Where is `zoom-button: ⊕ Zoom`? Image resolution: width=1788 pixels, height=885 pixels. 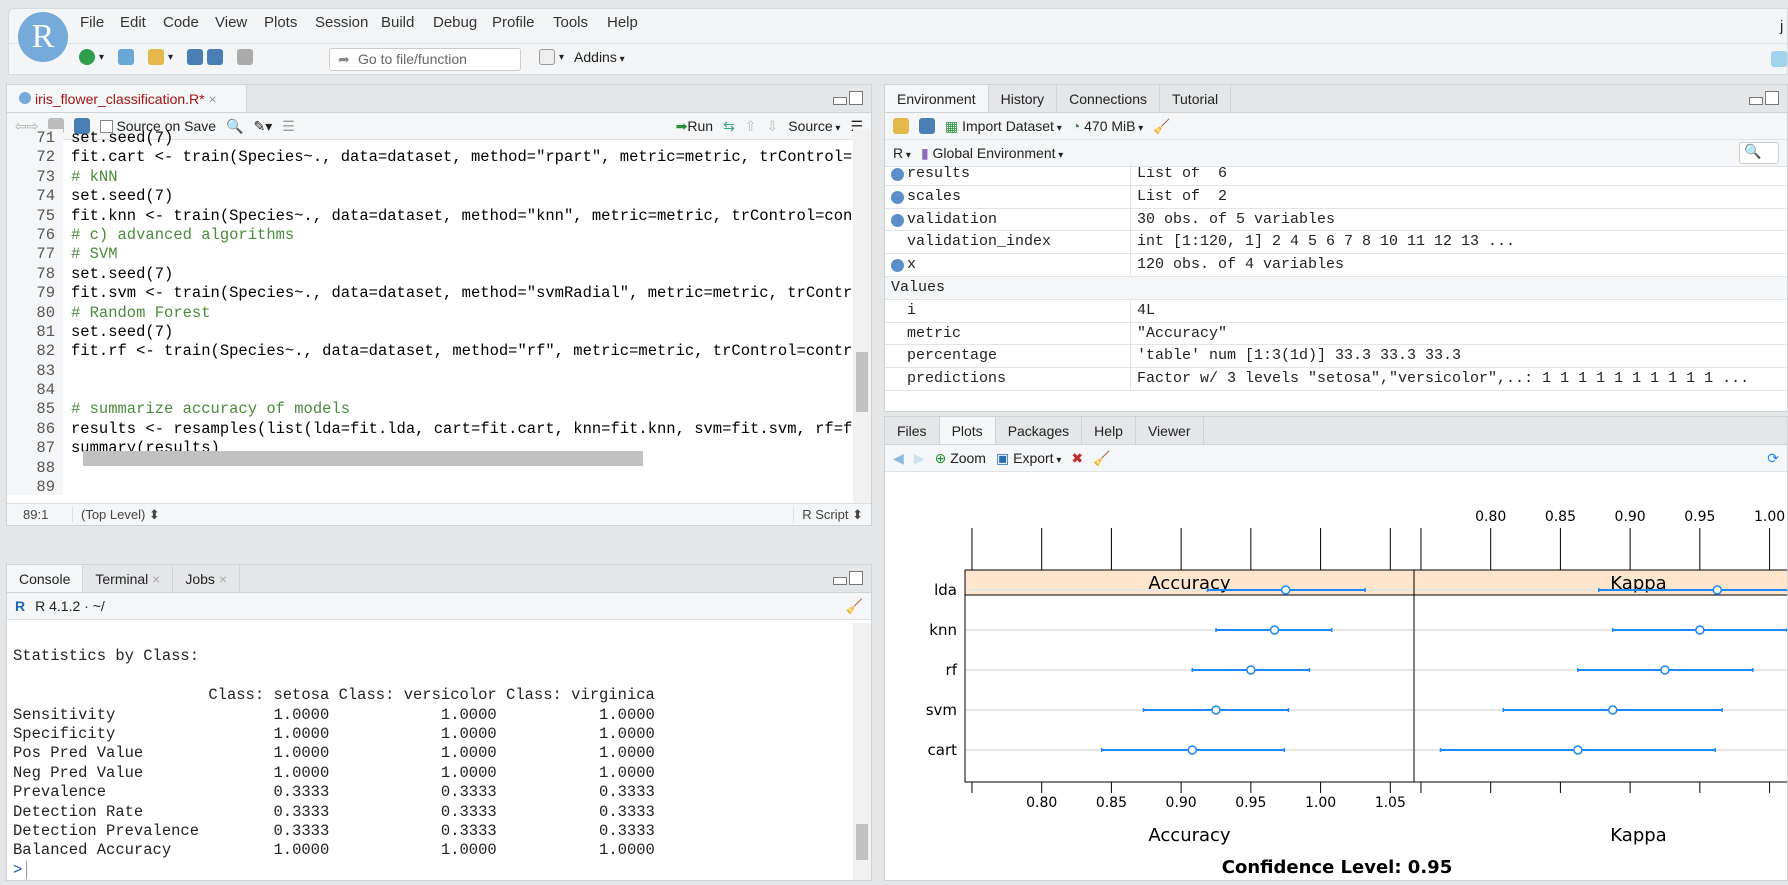
zoom-button: ⊕ Zoom is located at coordinates (960, 458).